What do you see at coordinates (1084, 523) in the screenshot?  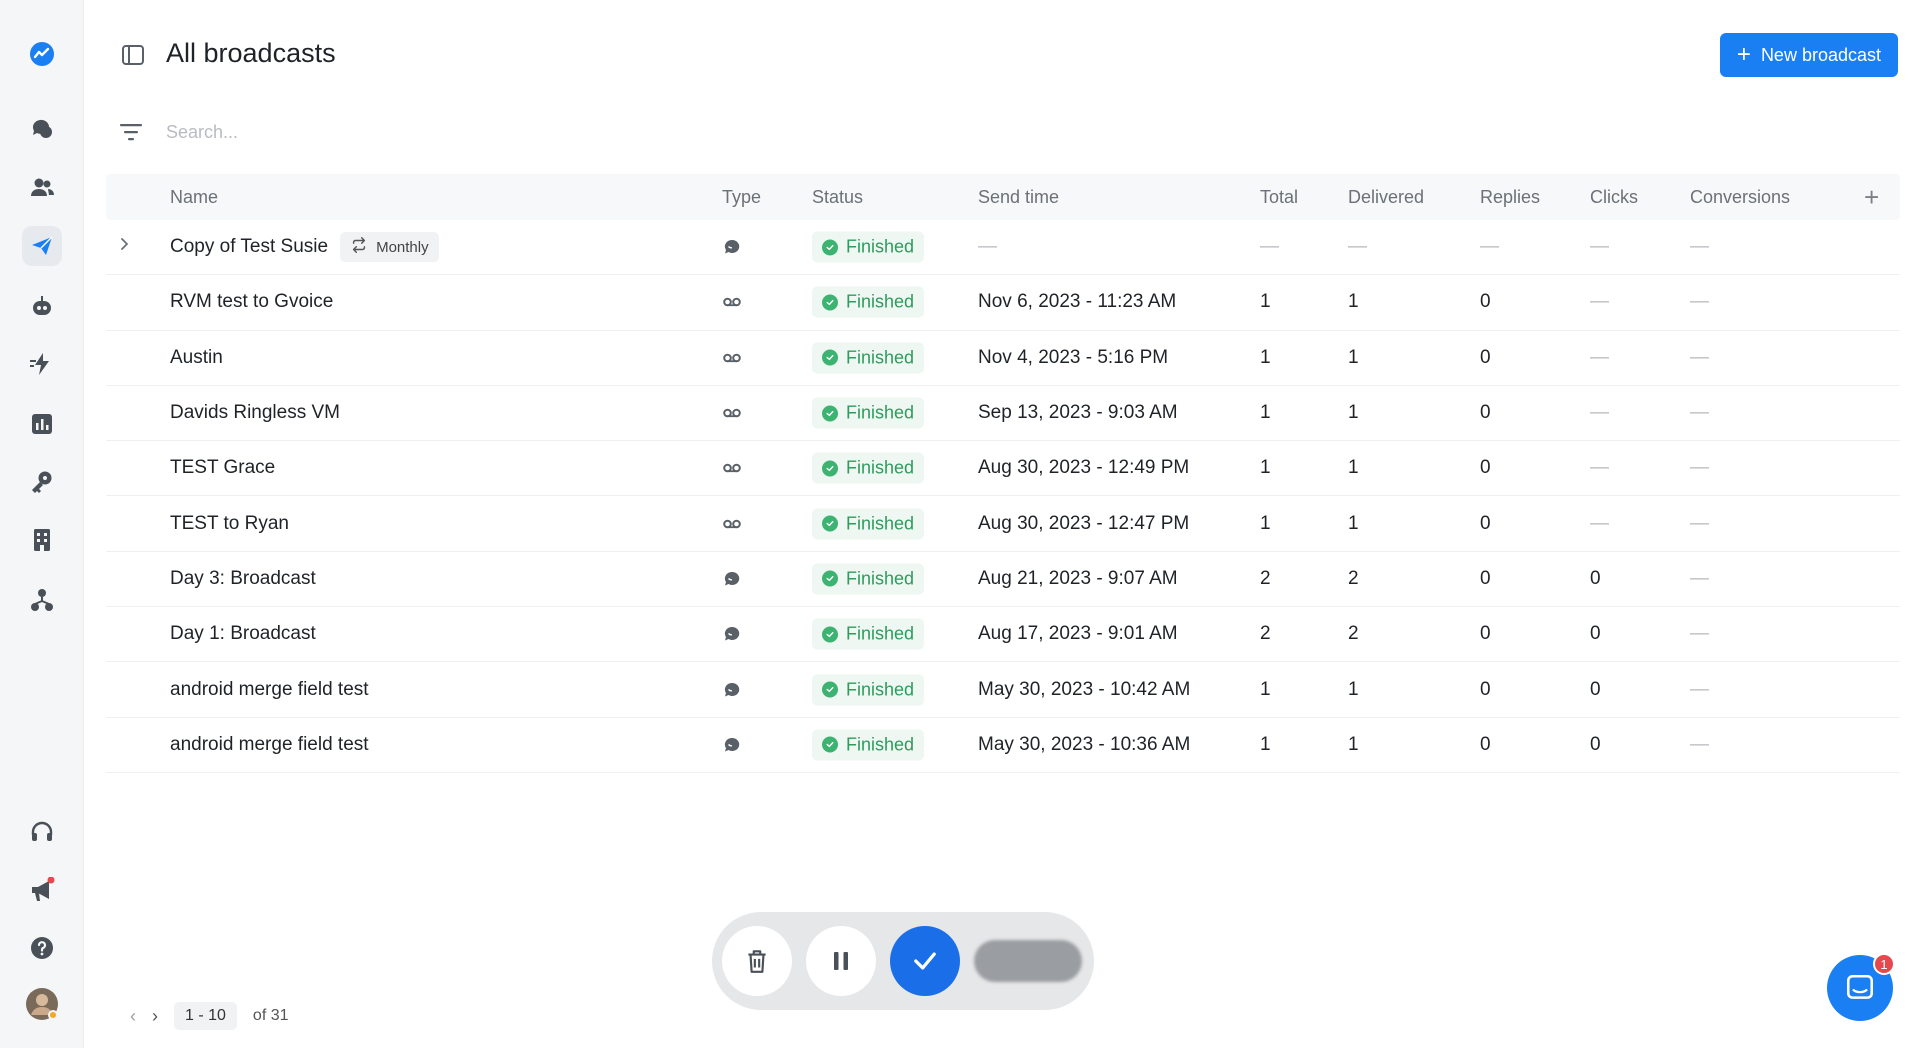 I see `send-time-cell: Aug 30, 2023 - 12:47 PM` at bounding box center [1084, 523].